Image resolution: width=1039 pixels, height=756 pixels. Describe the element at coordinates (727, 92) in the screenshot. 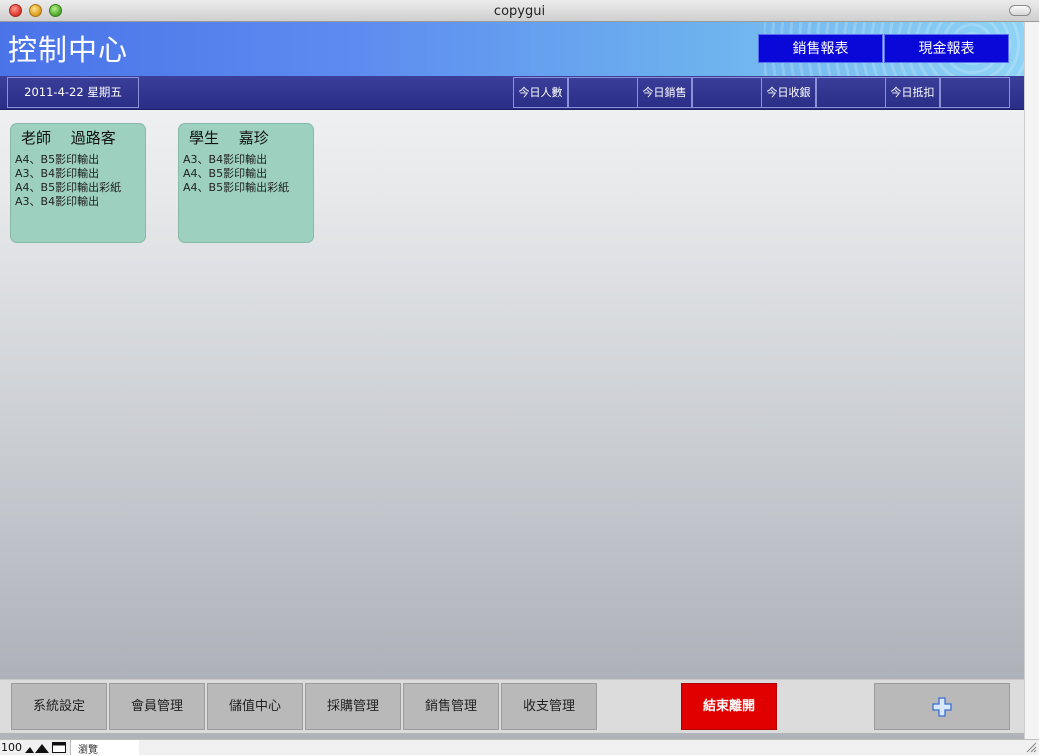

I see `today-sales-value` at that location.